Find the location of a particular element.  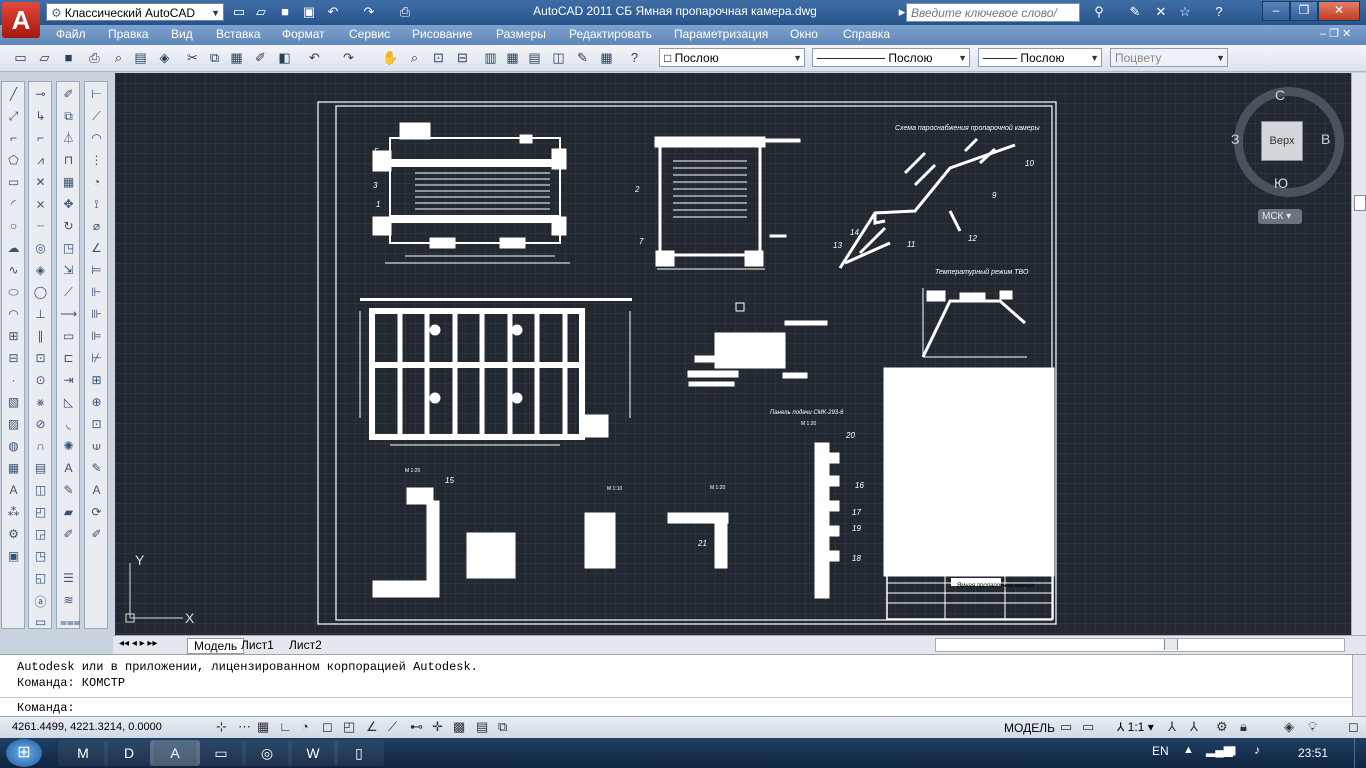

extend-icon: ⟶ is located at coordinates (68, 314).